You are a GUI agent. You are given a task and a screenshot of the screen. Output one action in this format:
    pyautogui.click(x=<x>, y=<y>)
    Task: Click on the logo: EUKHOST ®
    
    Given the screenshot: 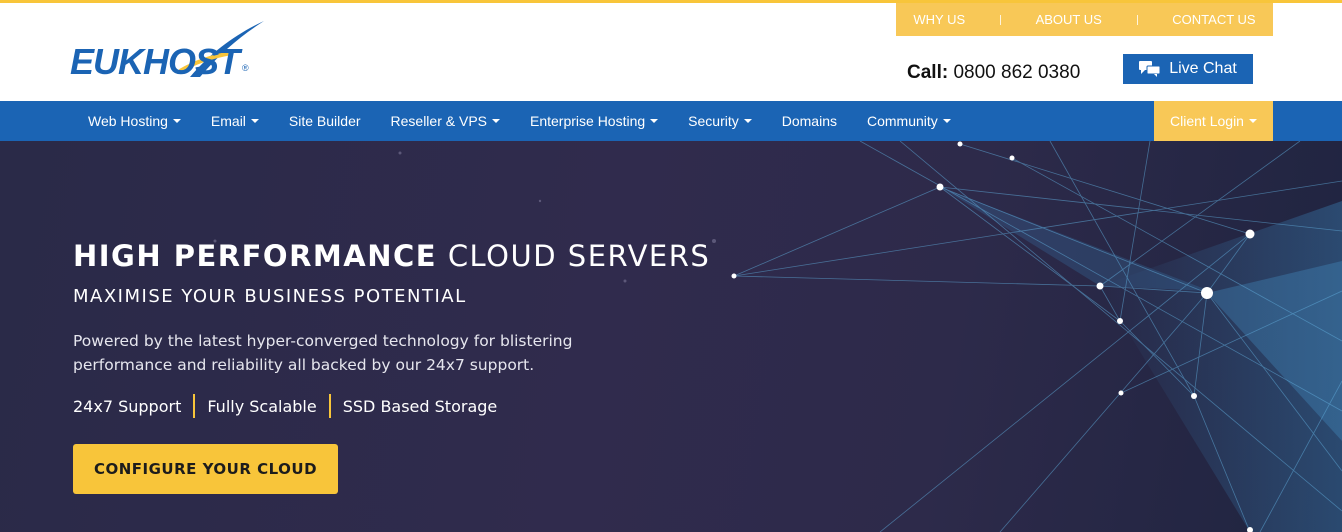 What is the action you would take?
    pyautogui.click(x=170, y=52)
    